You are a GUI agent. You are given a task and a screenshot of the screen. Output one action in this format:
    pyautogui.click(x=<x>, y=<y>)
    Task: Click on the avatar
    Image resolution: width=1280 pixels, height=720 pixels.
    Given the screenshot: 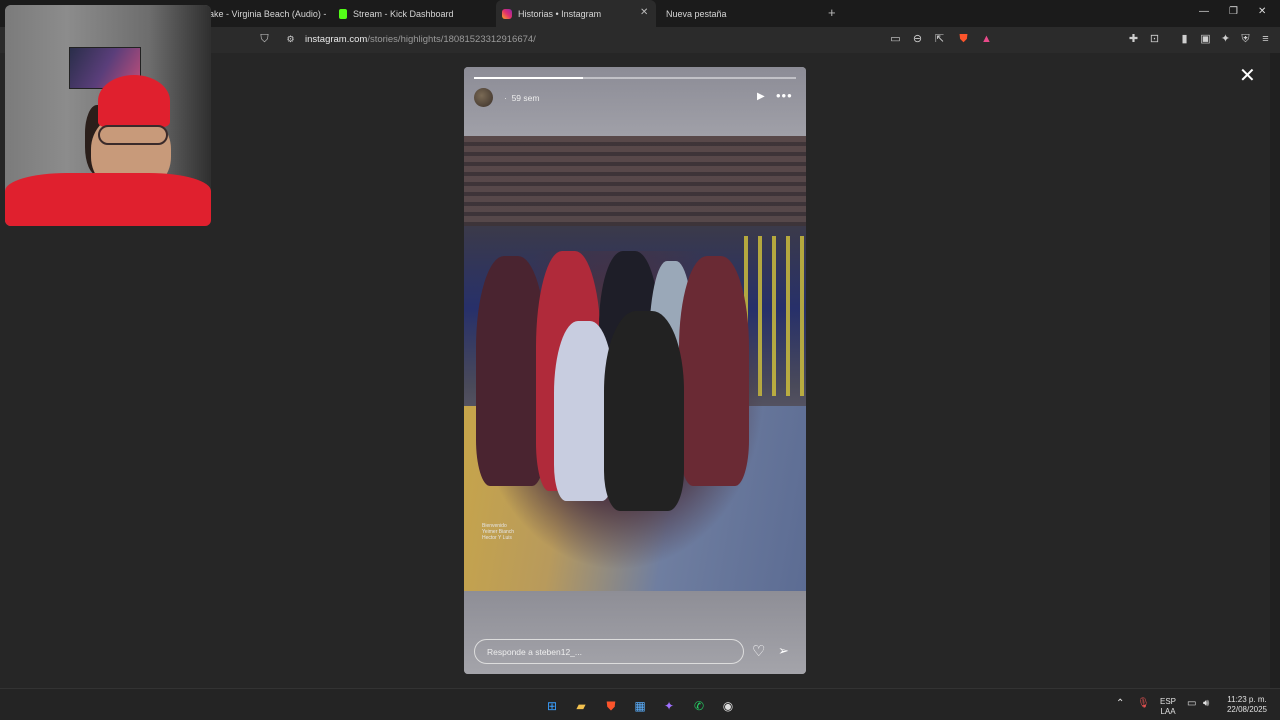 What is the action you would take?
    pyautogui.click(x=483, y=97)
    